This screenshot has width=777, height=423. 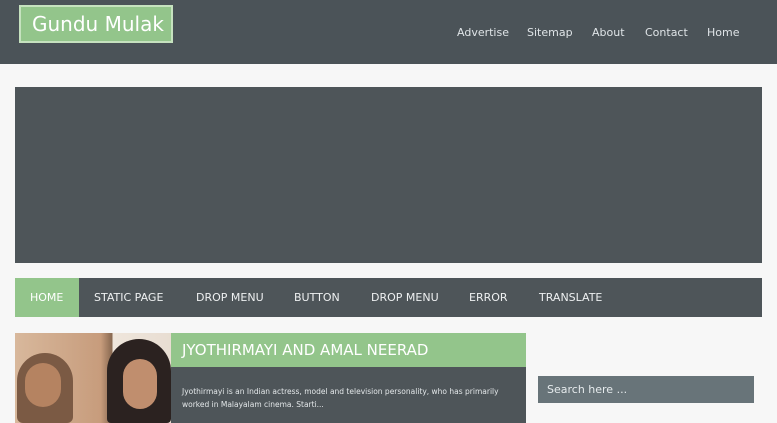 What do you see at coordinates (47, 297) in the screenshot?
I see `main-nav-home: HOME` at bounding box center [47, 297].